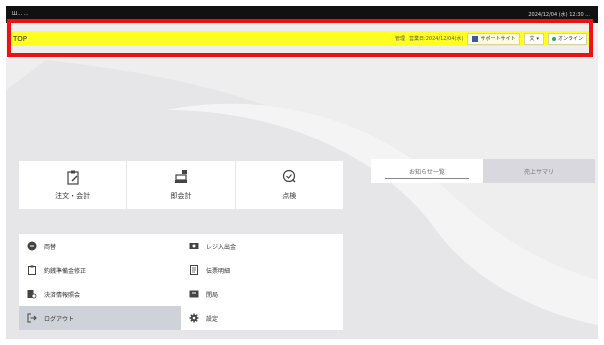  I want to click on logout-item: ログアウト, so click(100, 318).